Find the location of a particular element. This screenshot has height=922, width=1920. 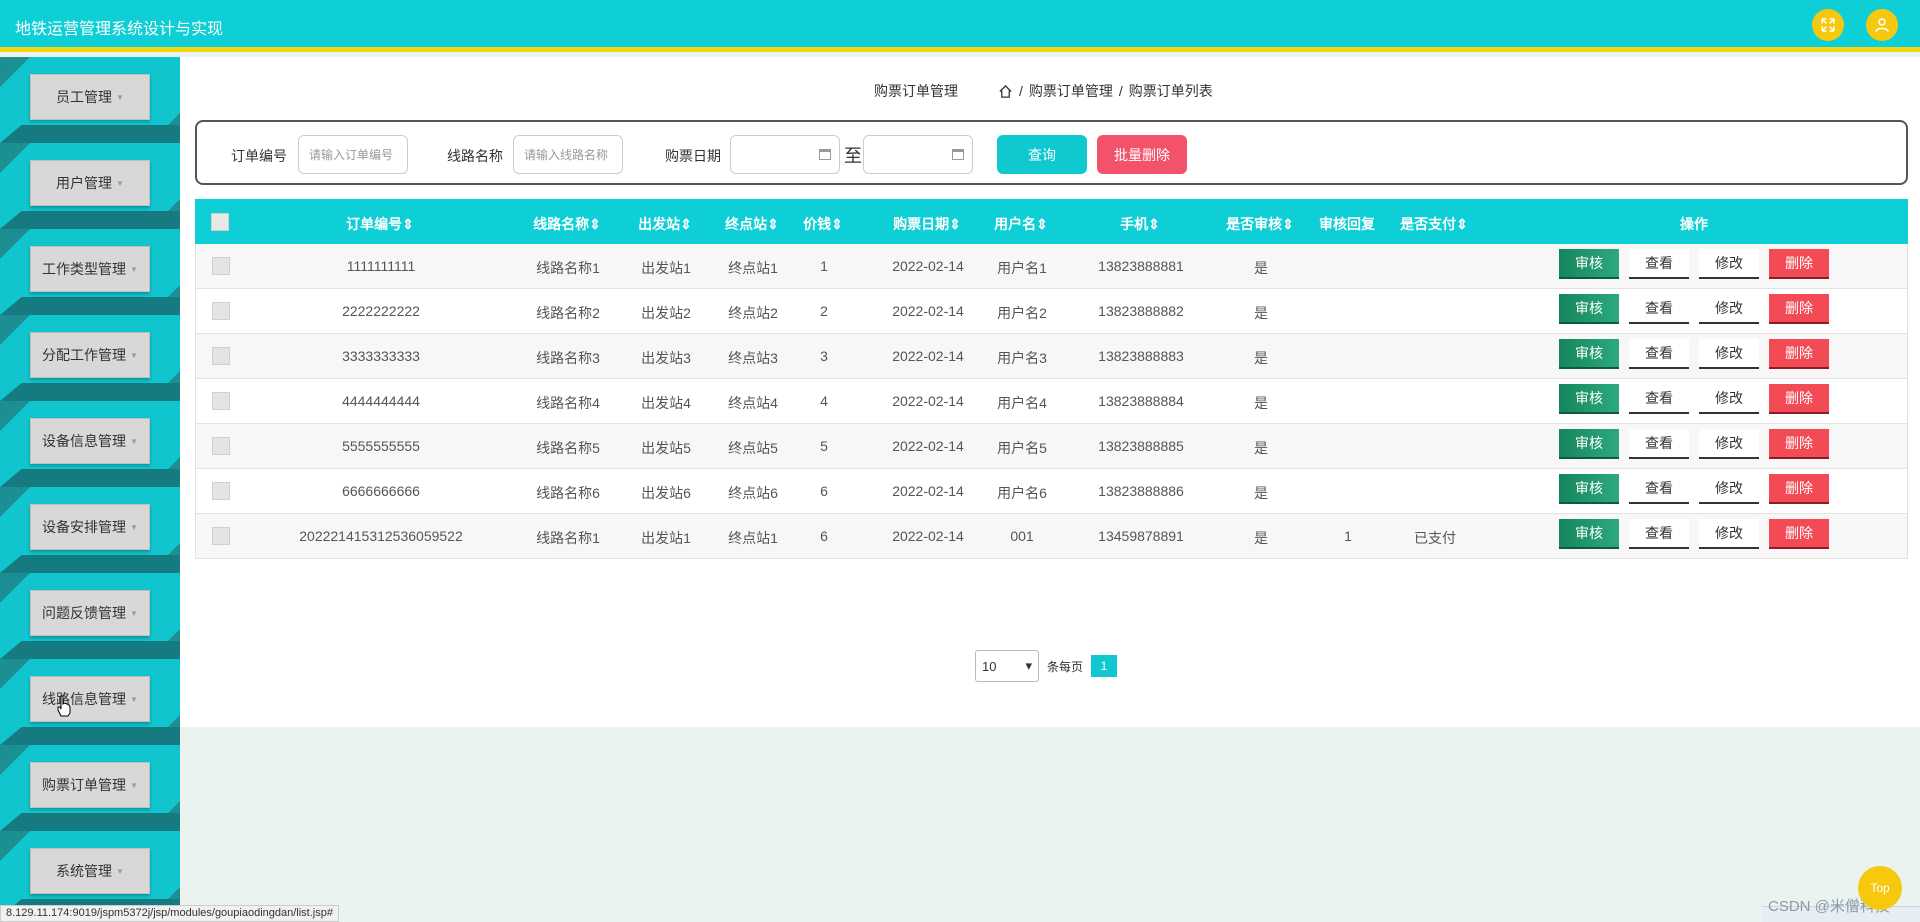

col-paid: 是否支付⇕ is located at coordinates (1434, 224).